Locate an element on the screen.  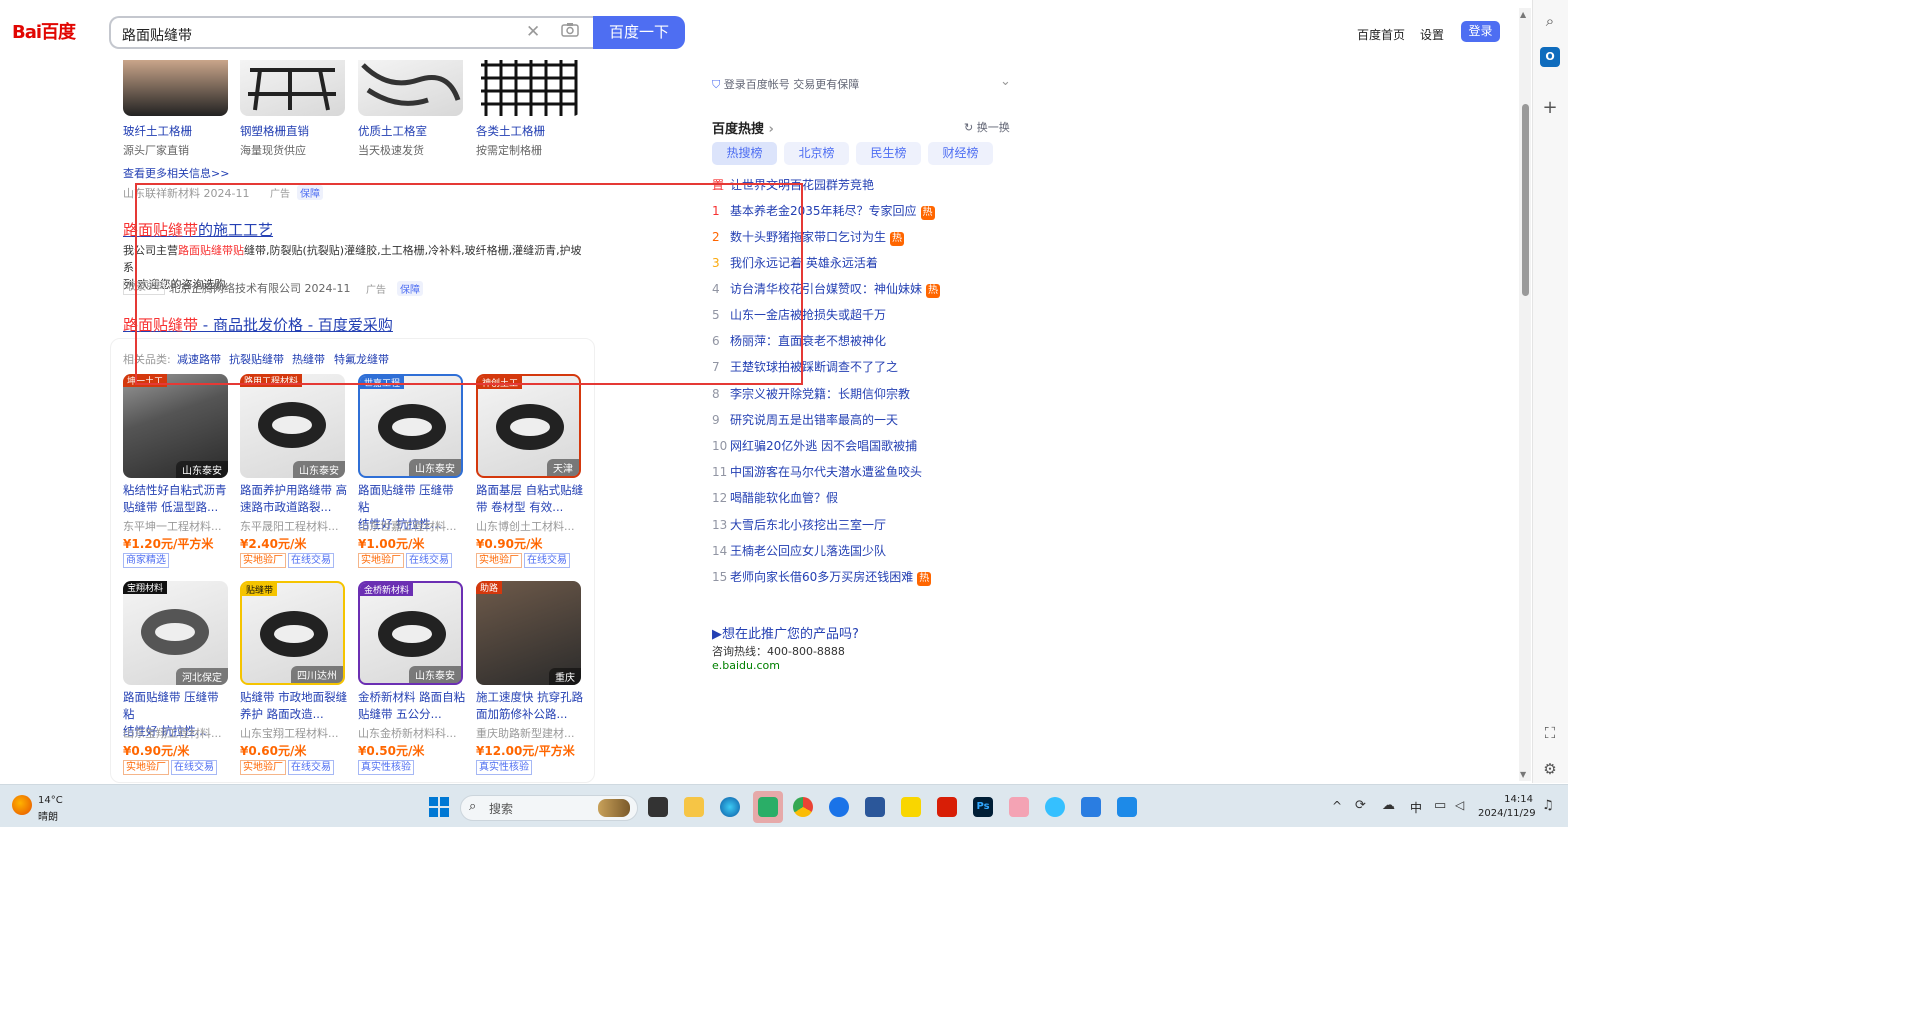
refresh-button: ↻ 换一换 is located at coordinates (987, 127).